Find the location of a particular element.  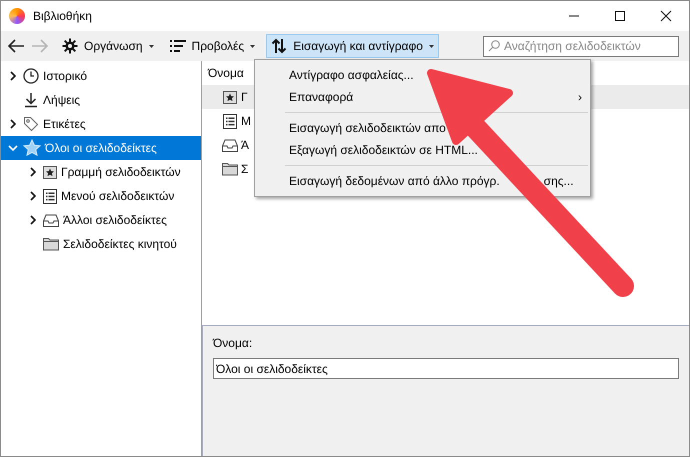

window-title: Βιβλιοθήκη is located at coordinates (62, 16).